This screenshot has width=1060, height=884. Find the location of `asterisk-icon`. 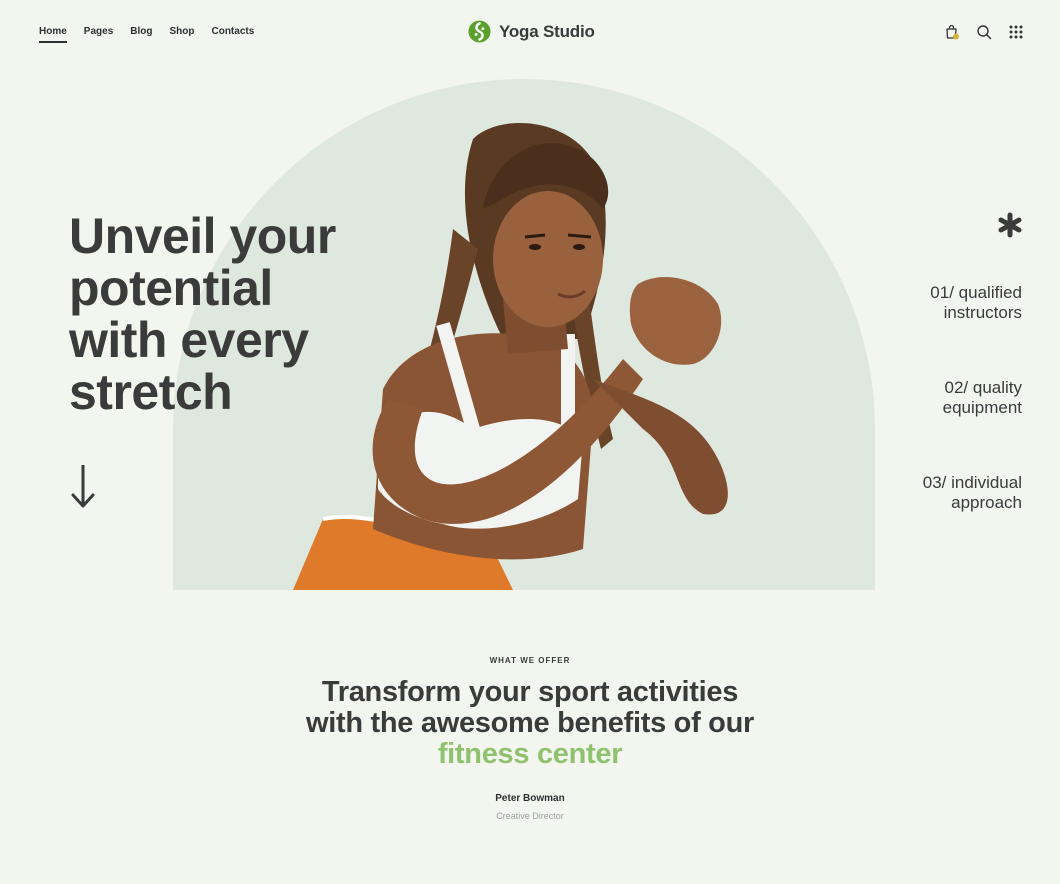

asterisk-icon is located at coordinates (1010, 225).